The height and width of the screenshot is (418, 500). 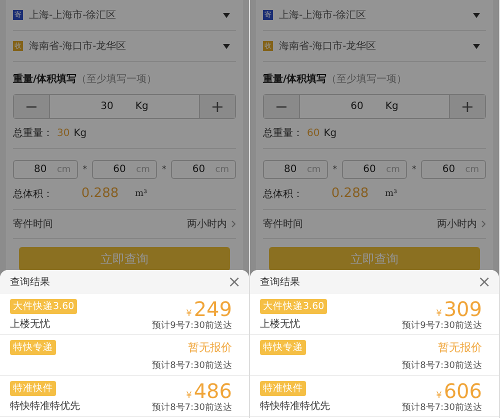 What do you see at coordinates (374, 396) in the screenshot?
I see `result-item: 特准快件 特快特准特优先 ¥606 预计8号7:30前送达` at bounding box center [374, 396].